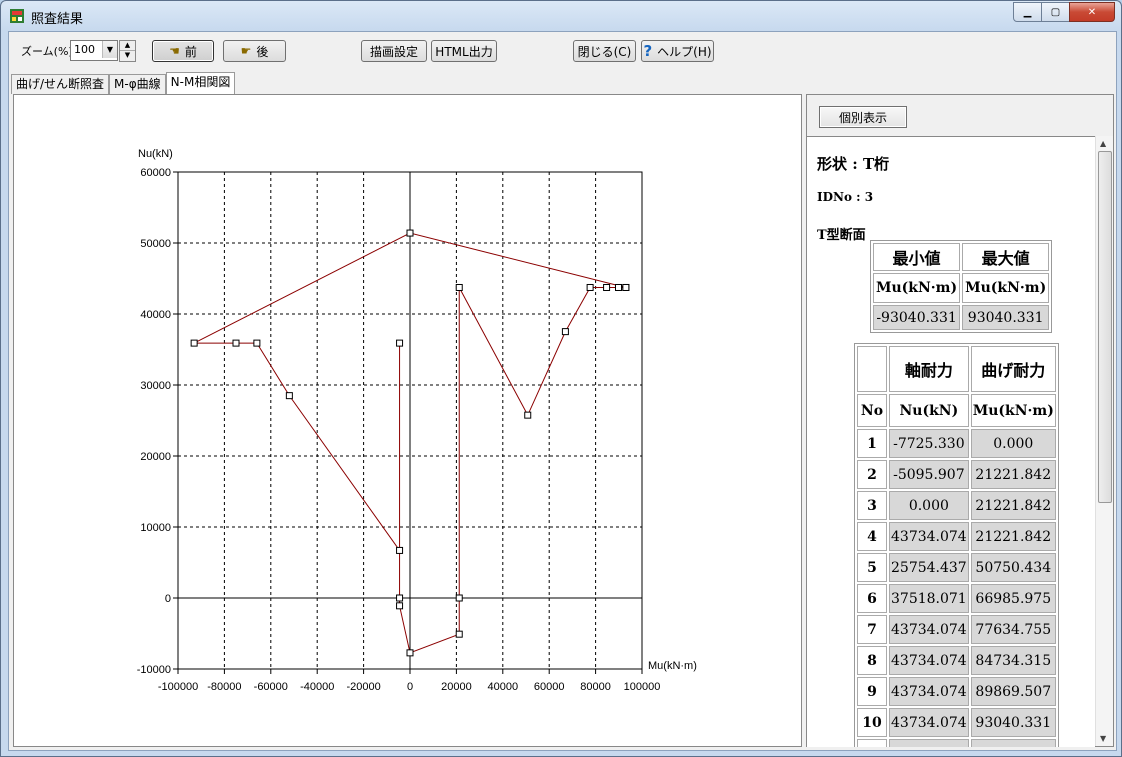  Describe the element at coordinates (127, 46) in the screenshot. I see `spin-up-icon: ▲` at that location.